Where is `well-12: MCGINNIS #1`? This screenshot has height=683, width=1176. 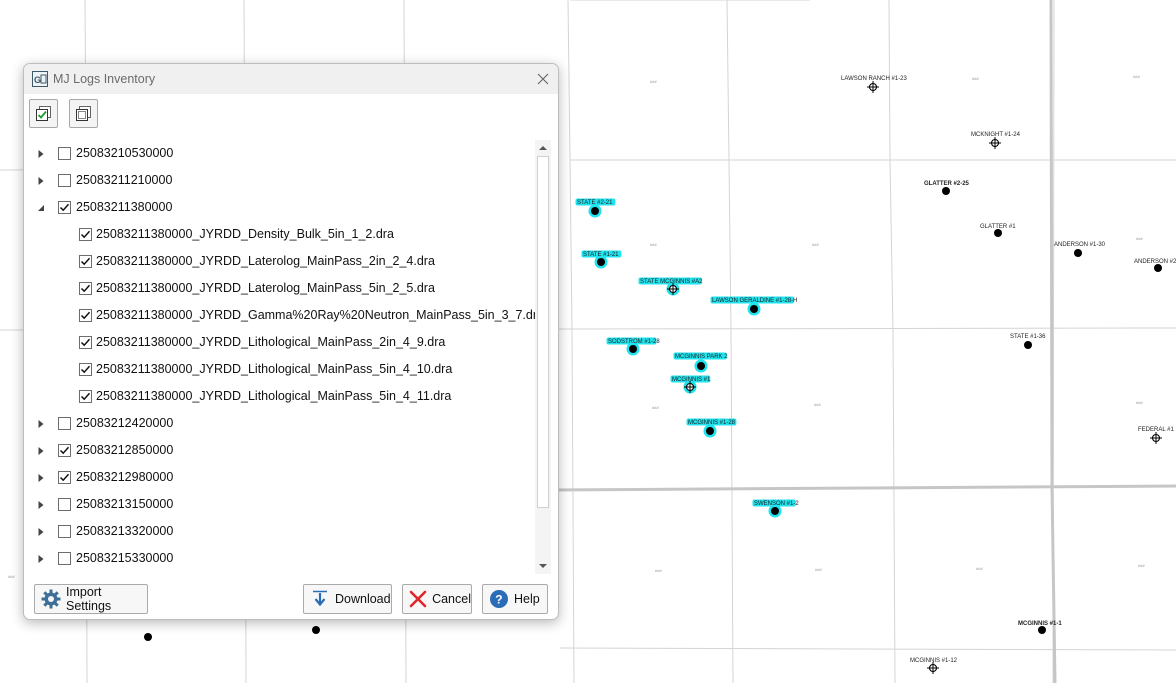 well-12: MCGINNIS #1 is located at coordinates (691, 384).